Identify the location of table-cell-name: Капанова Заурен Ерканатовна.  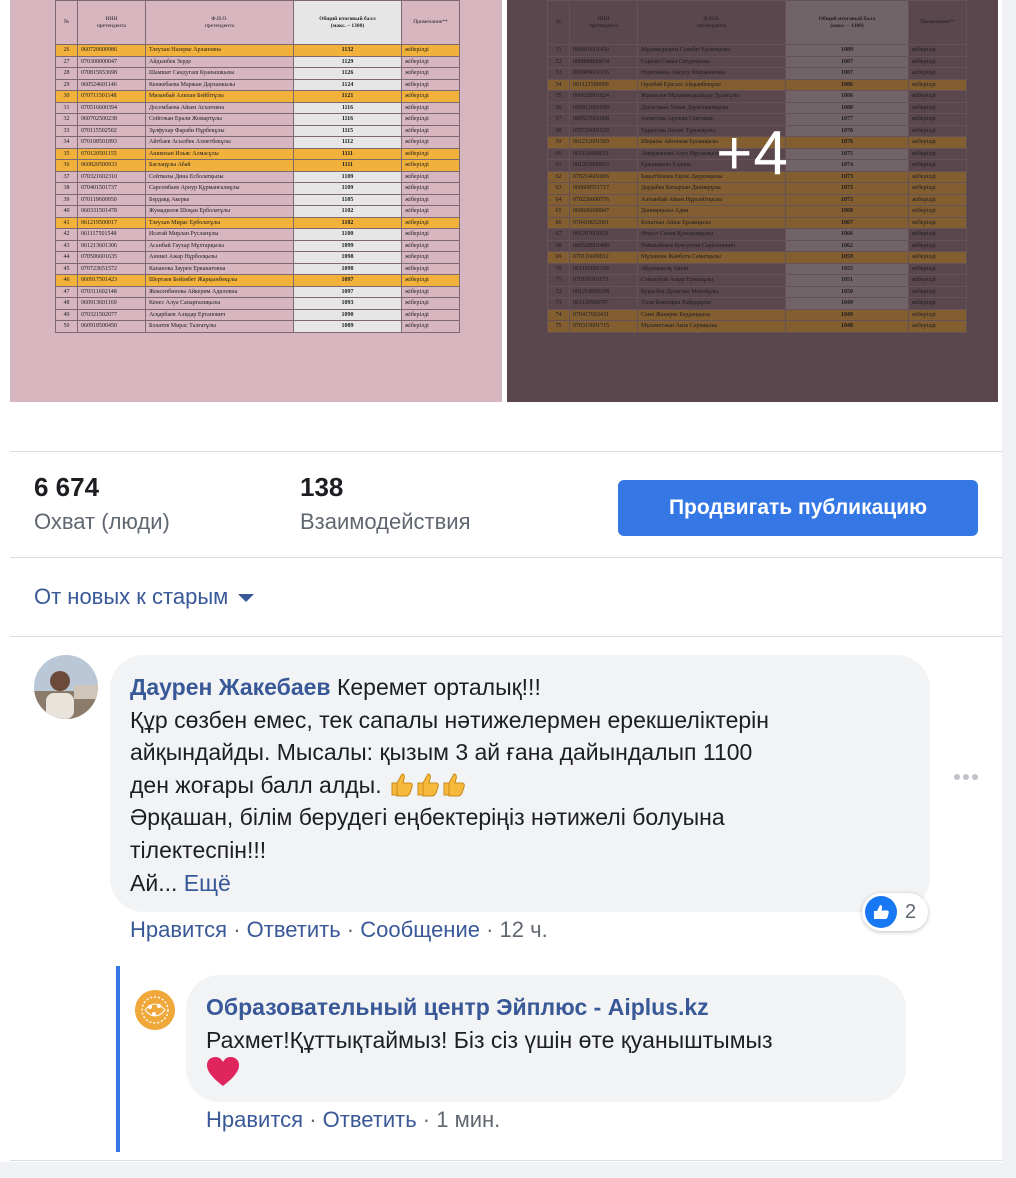
(219, 268).